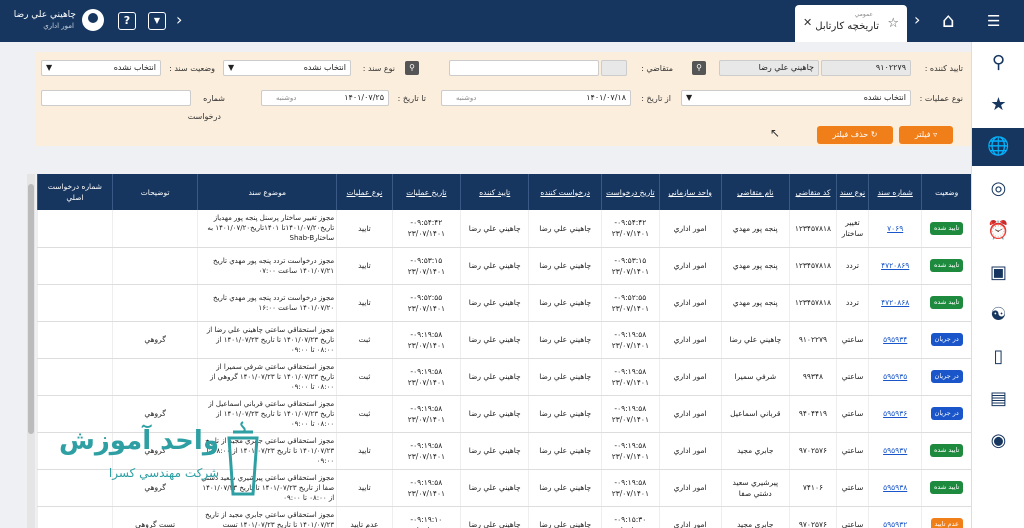 This screenshot has height=528, width=1024. Describe the element at coordinates (614, 68) in the screenshot. I see `applicant-code-field` at that location.